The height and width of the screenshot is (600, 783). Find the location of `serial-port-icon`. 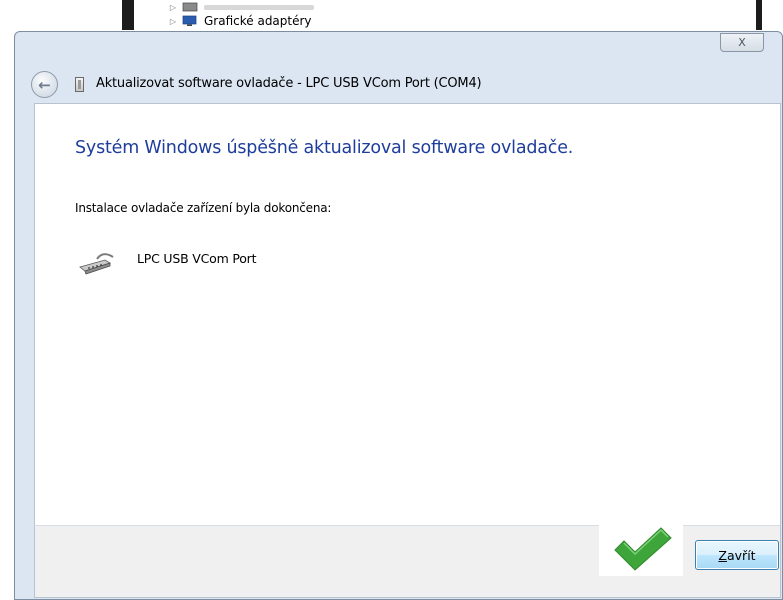

serial-port-icon is located at coordinates (96, 264).